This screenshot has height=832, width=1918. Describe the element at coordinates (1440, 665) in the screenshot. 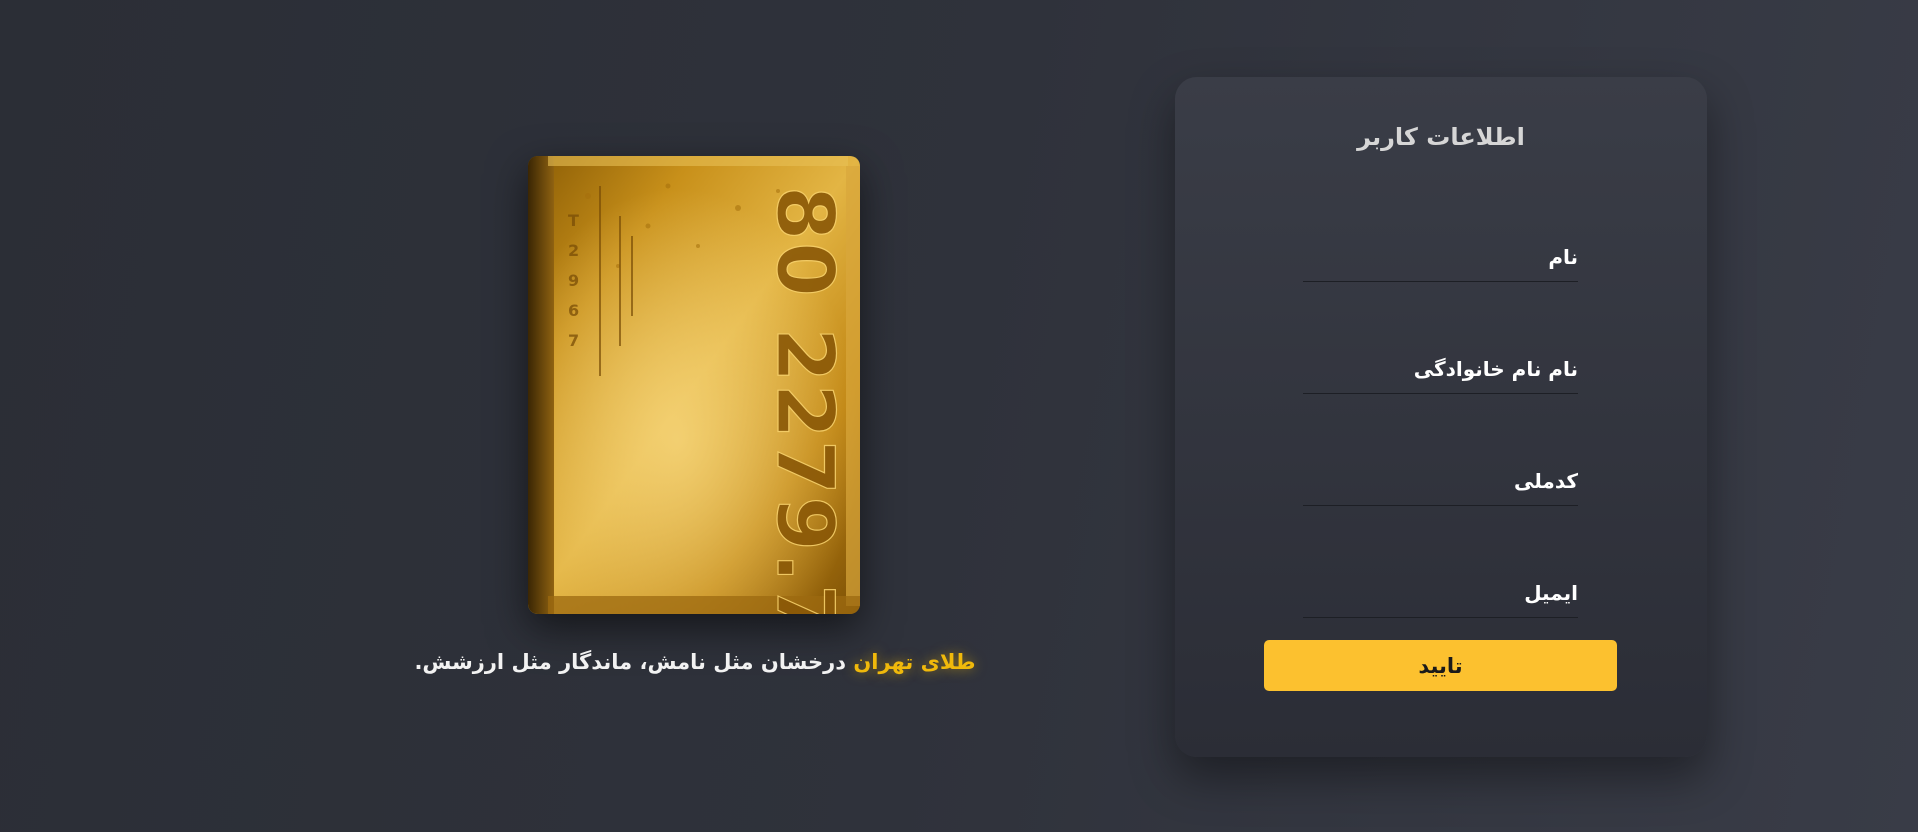

I see `submit-button: تایید` at that location.